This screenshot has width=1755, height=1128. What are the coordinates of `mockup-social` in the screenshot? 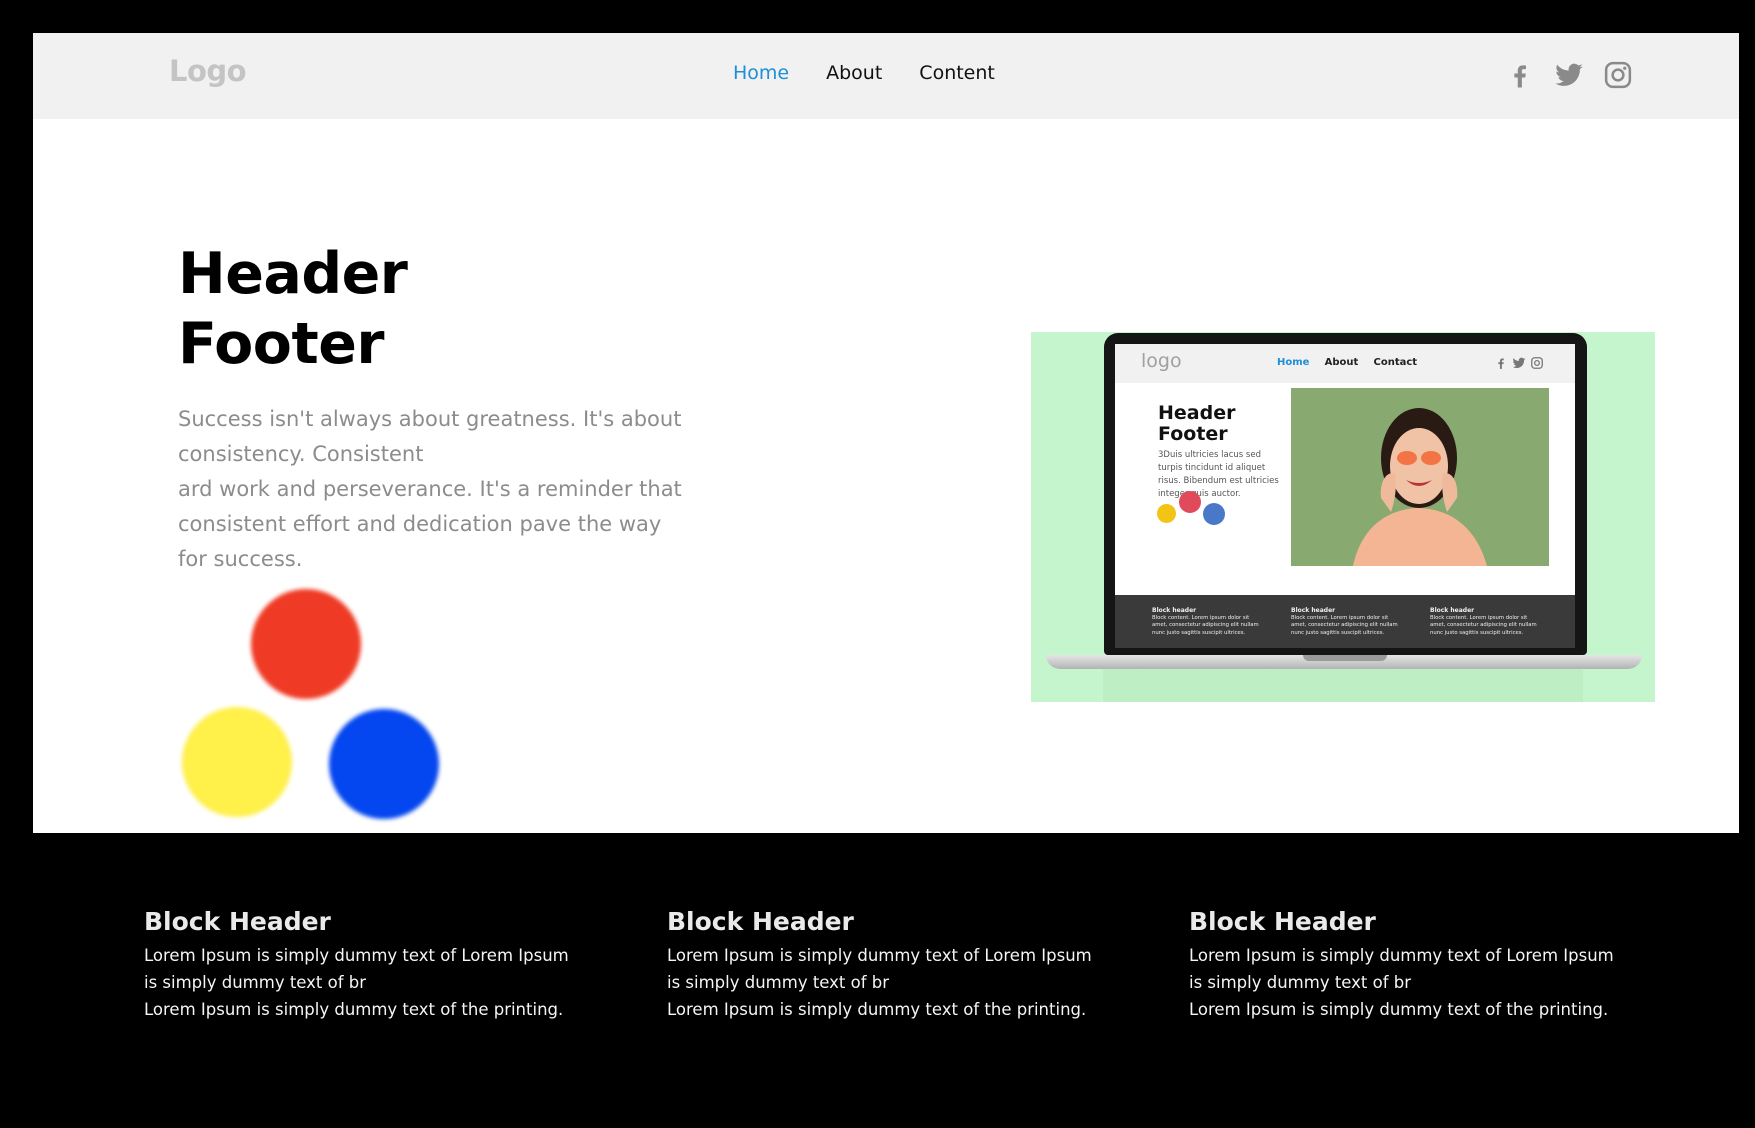 It's located at (1521, 363).